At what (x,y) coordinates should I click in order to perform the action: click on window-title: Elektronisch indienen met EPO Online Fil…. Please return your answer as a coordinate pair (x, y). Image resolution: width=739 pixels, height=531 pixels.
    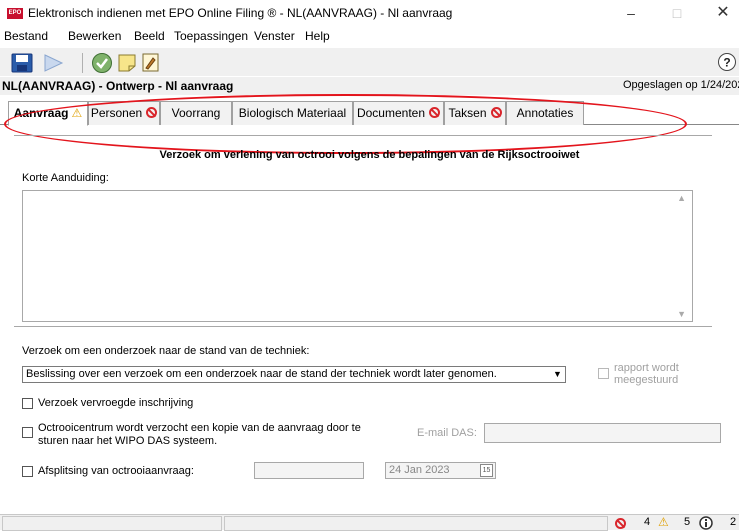
    Looking at the image, I should click on (240, 13).